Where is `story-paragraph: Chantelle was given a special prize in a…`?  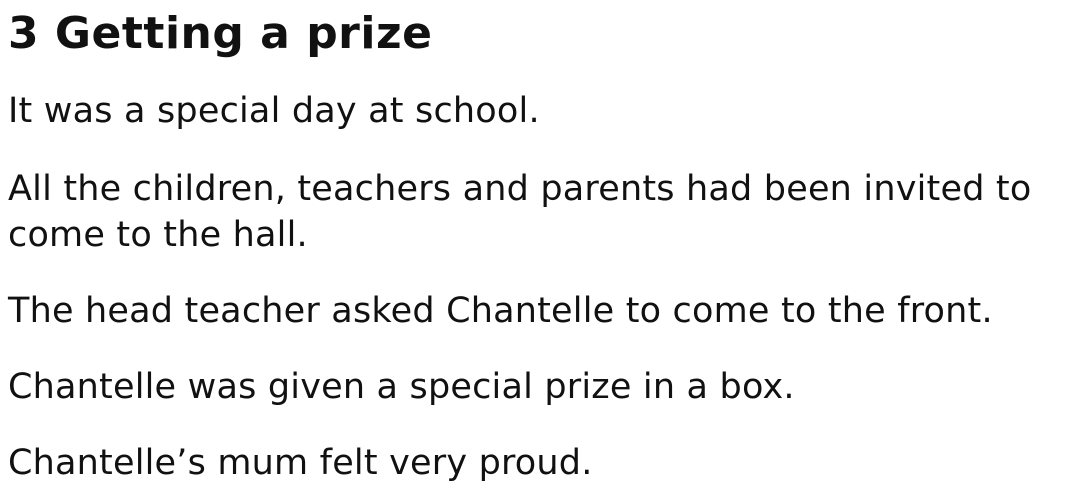 story-paragraph: Chantelle was given a special prize in a… is located at coordinates (401, 387).